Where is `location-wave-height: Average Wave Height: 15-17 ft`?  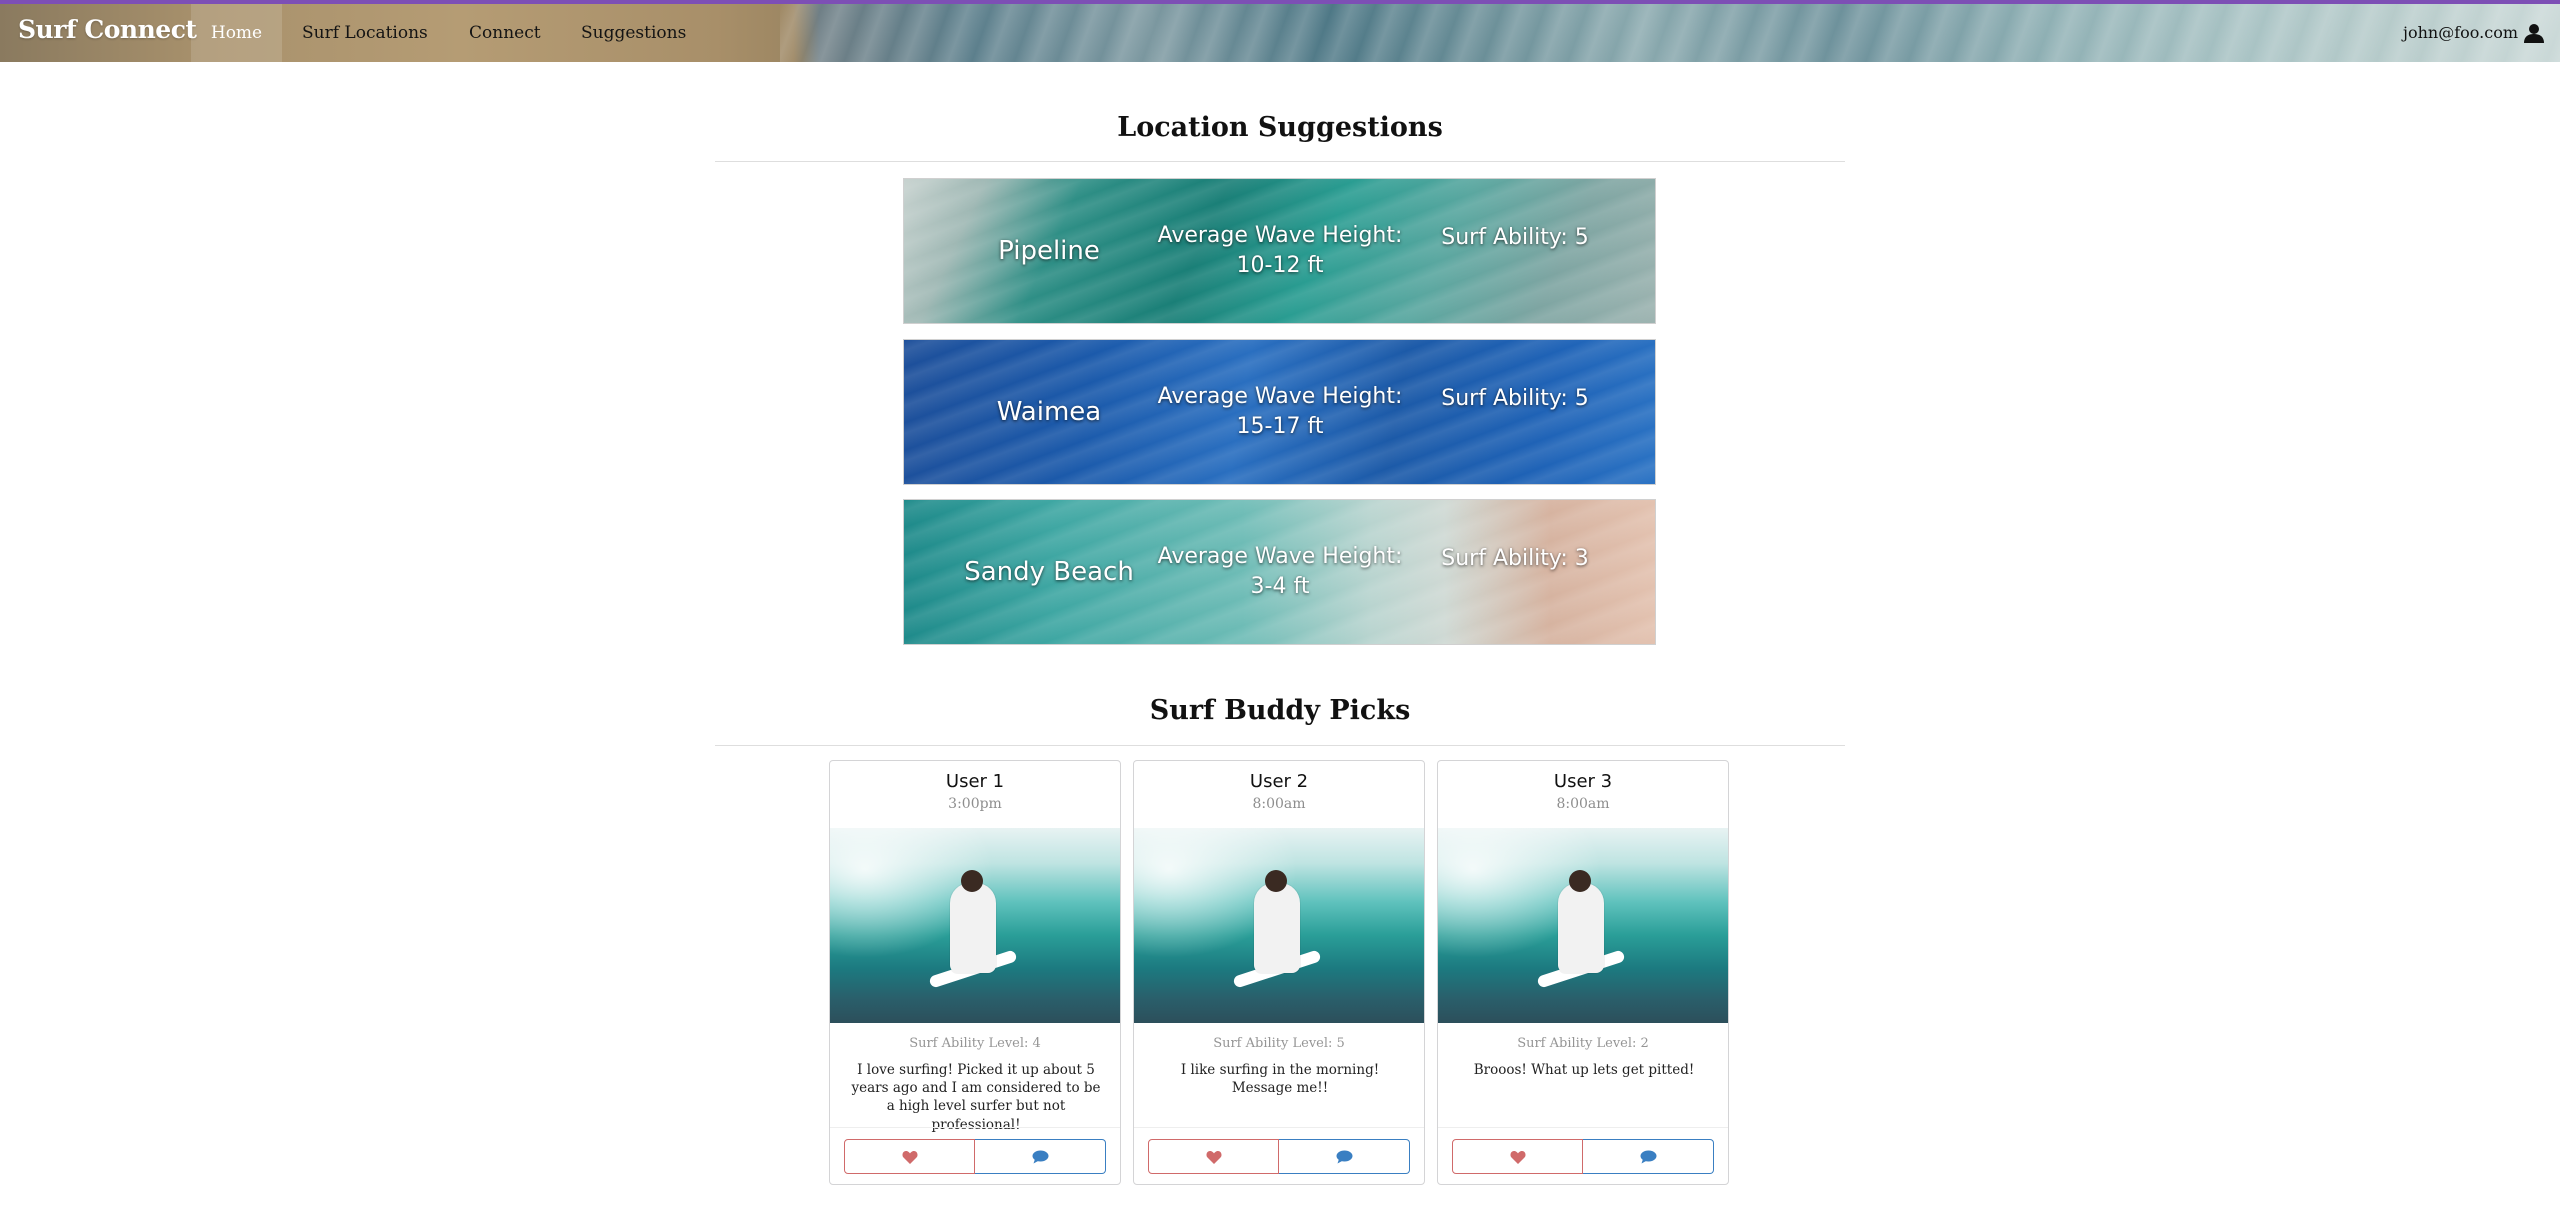 location-wave-height: Average Wave Height: 15-17 ft is located at coordinates (1280, 411).